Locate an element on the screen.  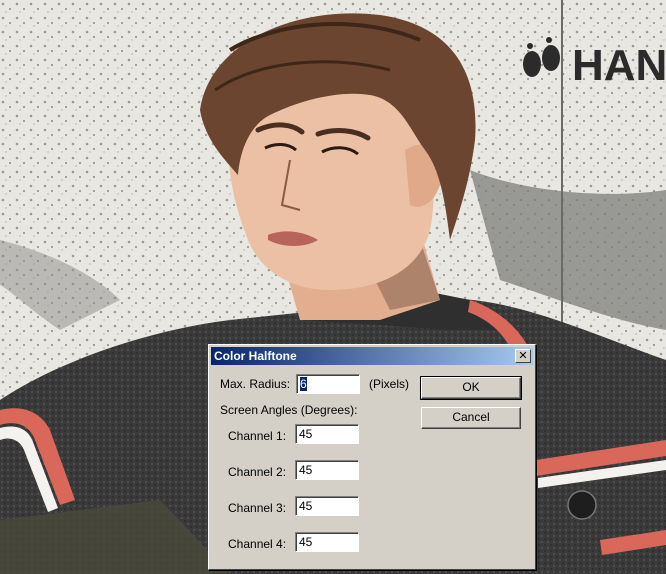
channel-2-label: Channel 2: is located at coordinates (257, 472).